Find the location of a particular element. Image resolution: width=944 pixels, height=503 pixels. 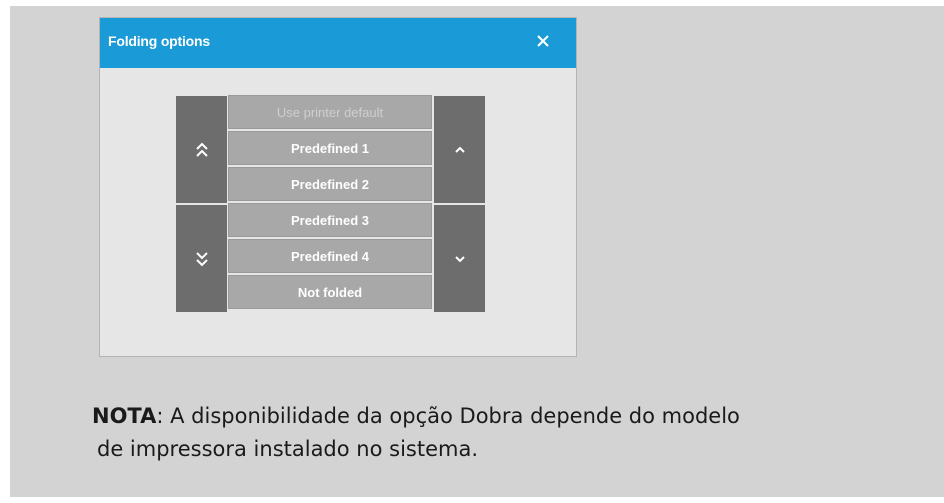

option-predefined-3: Predefined 3 is located at coordinates (330, 220).